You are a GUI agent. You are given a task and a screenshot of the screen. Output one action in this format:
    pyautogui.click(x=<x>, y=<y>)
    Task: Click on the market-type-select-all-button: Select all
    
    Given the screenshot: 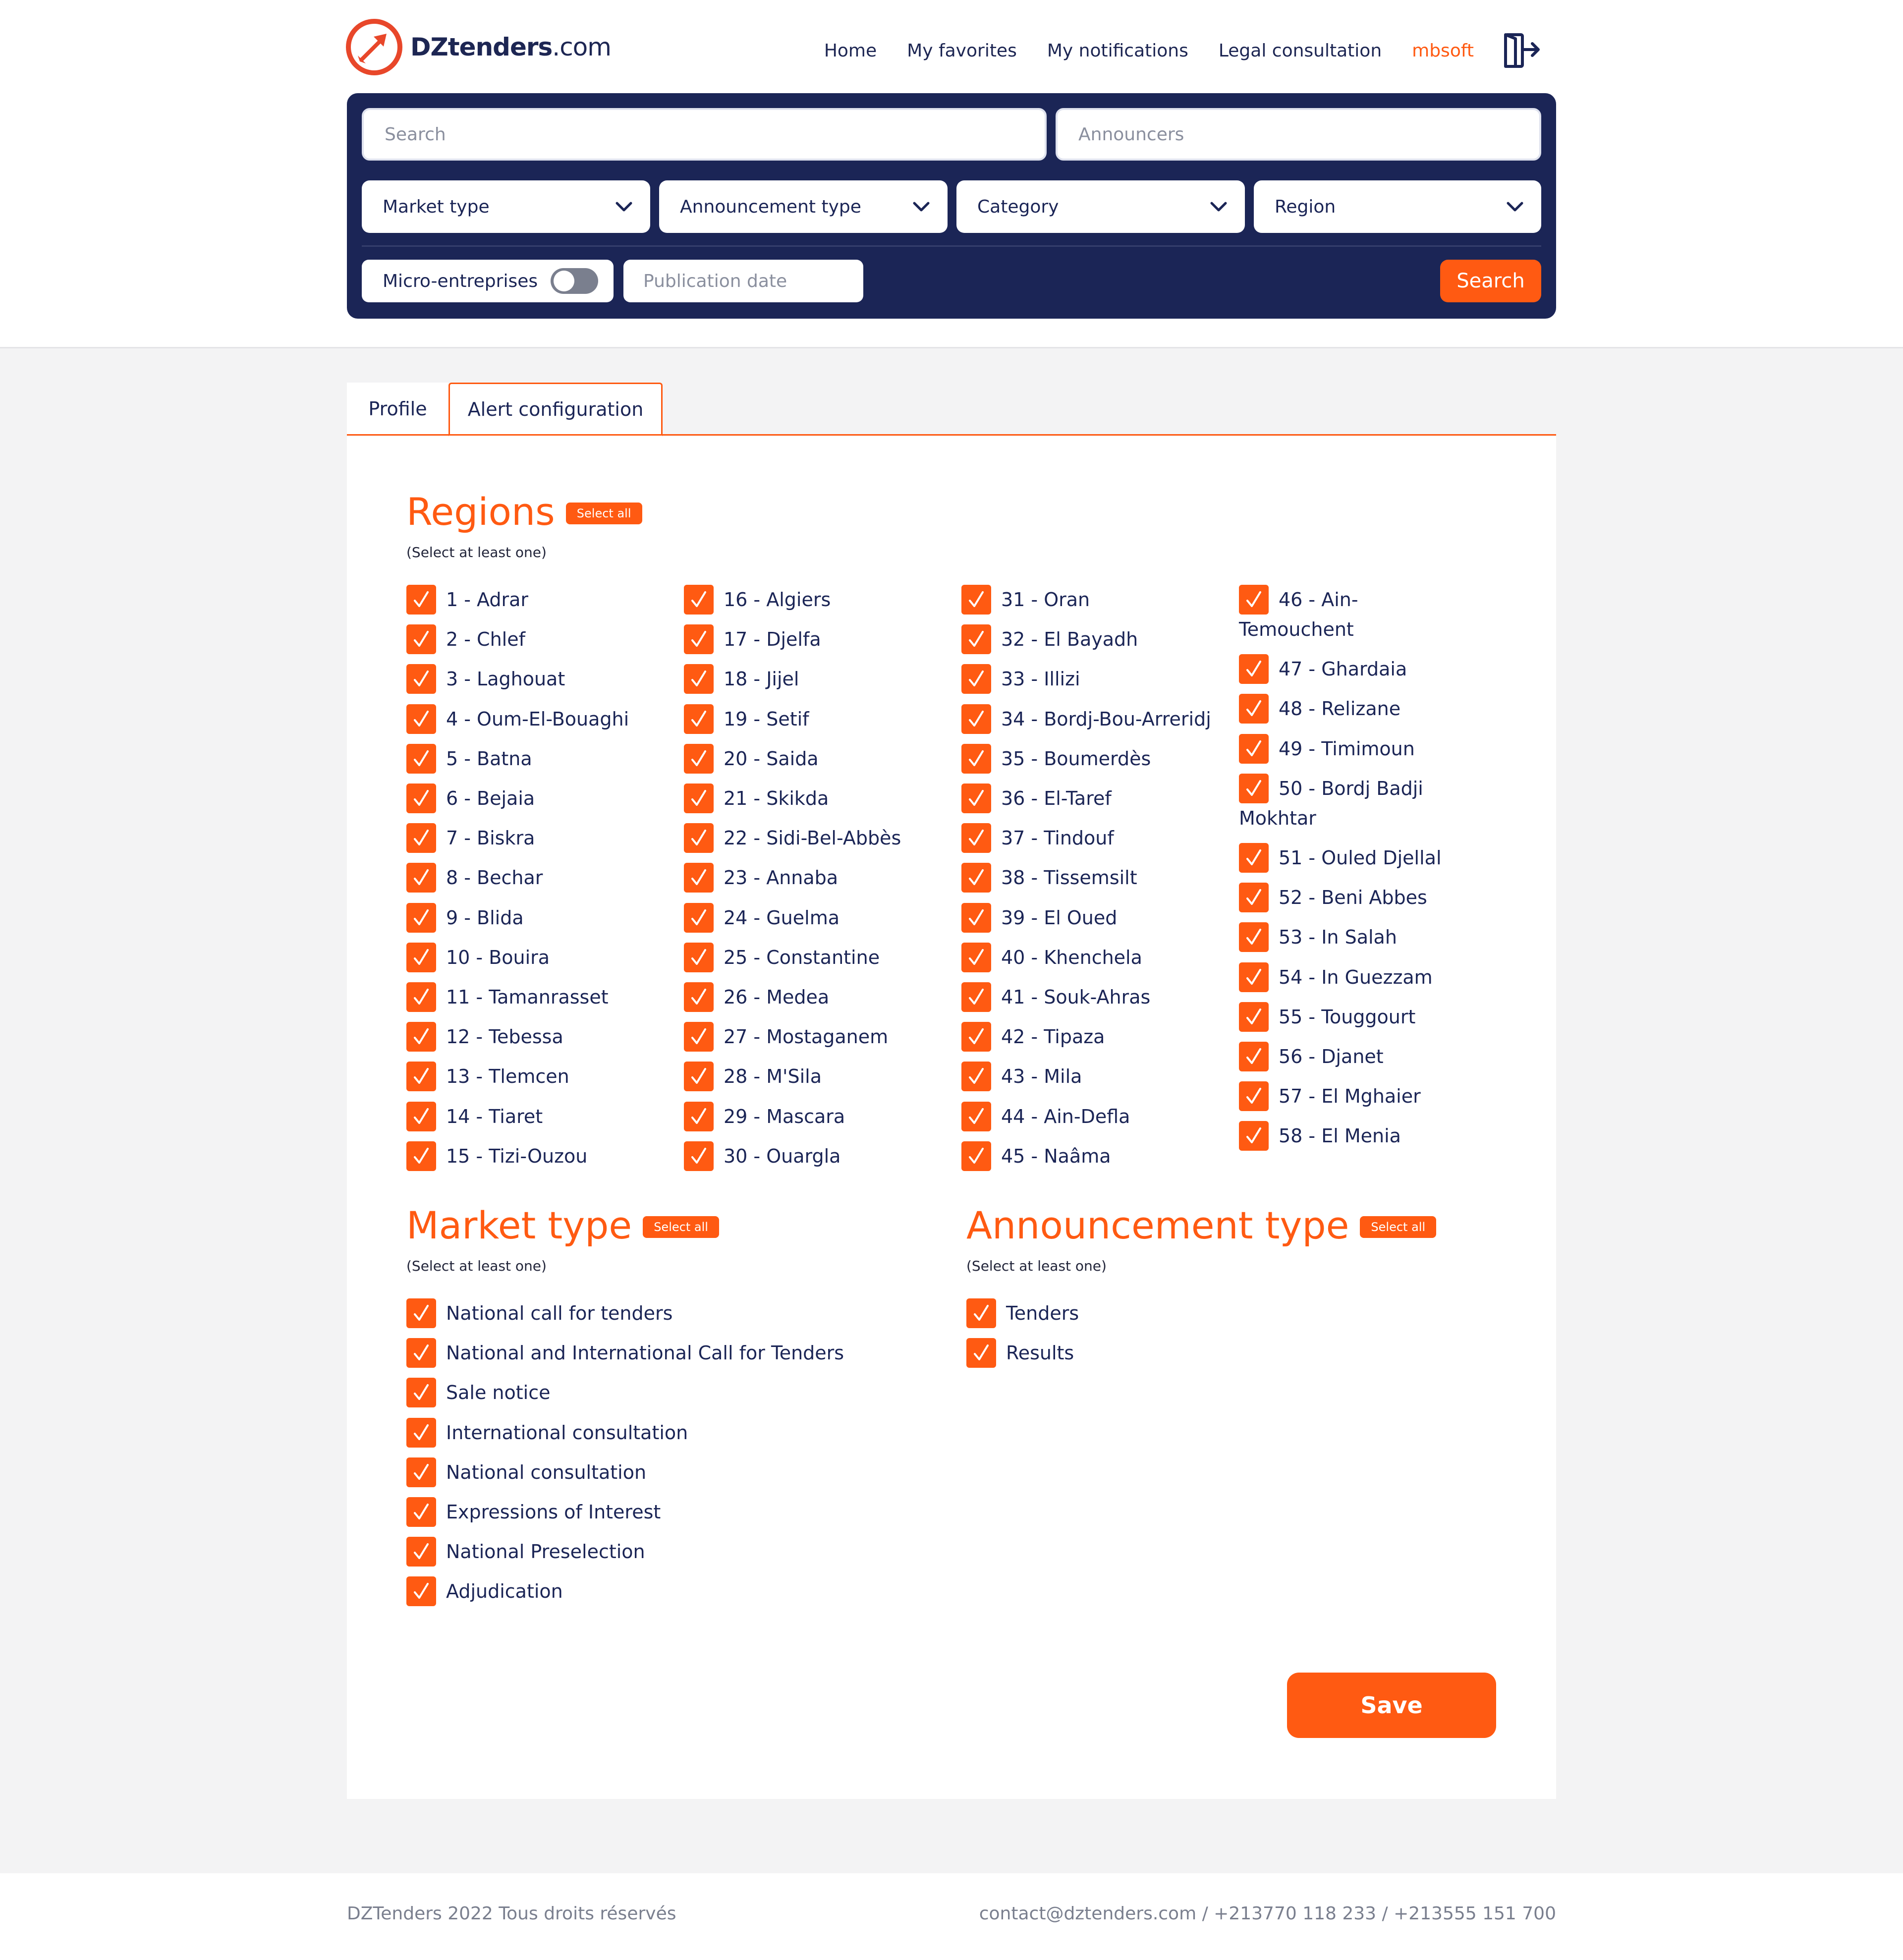 What is the action you would take?
    pyautogui.click(x=681, y=1227)
    